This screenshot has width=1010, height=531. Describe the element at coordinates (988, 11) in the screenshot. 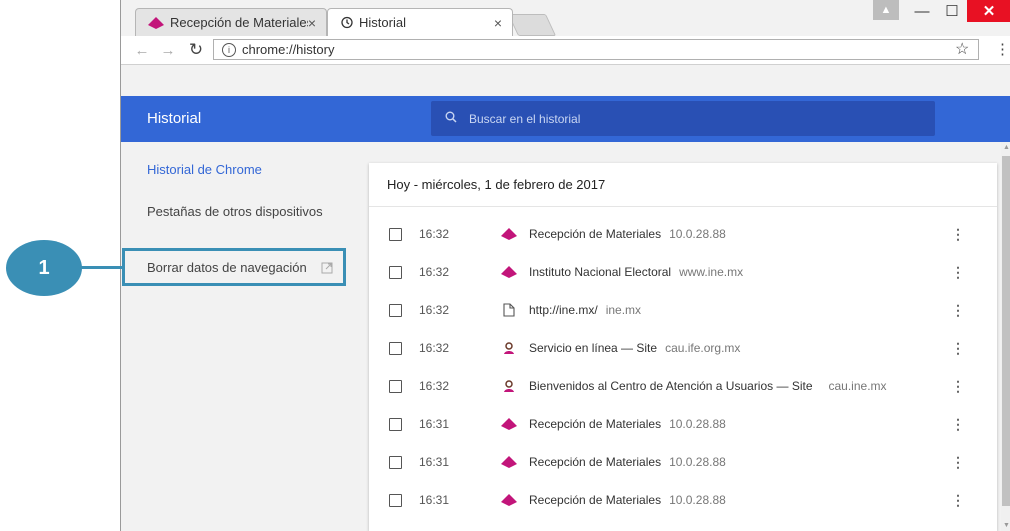

I see `close-window-button: ✕` at that location.